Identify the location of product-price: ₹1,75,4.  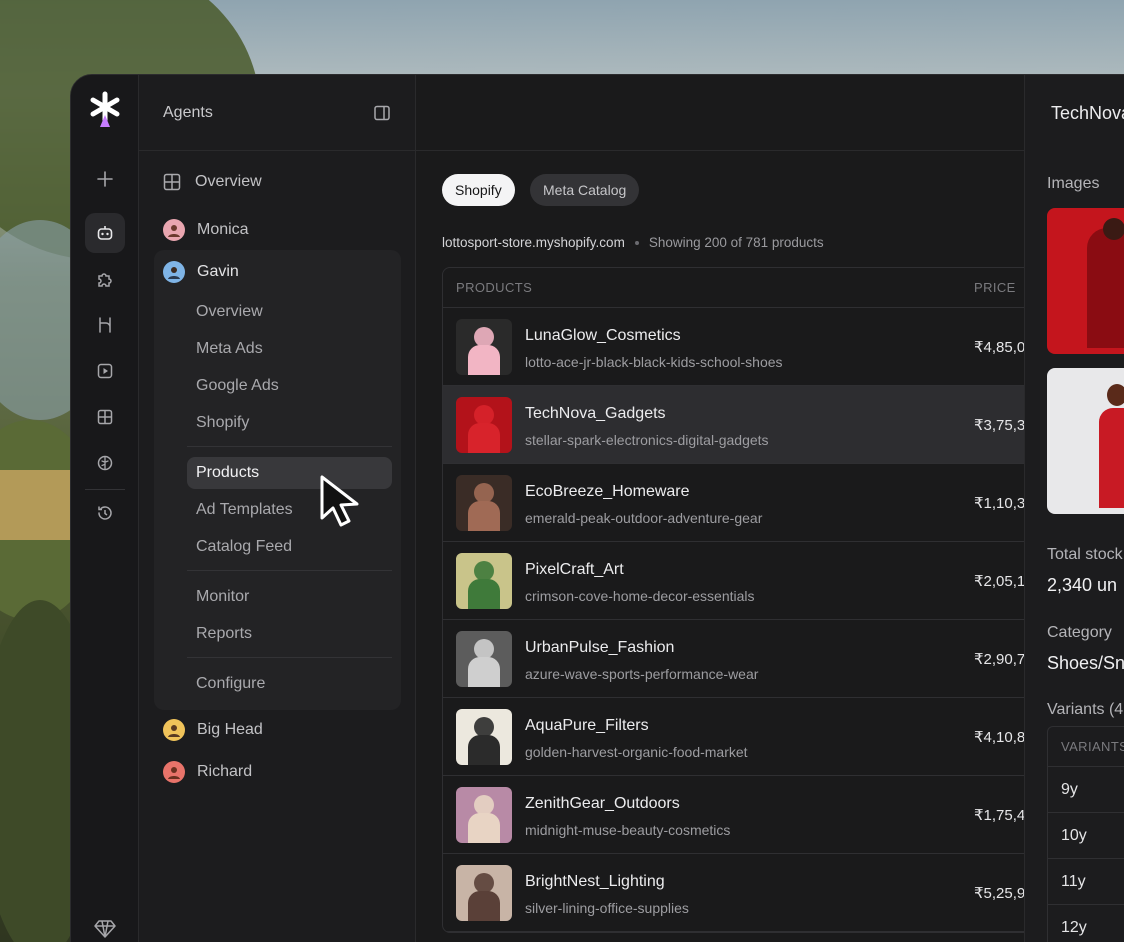
(1000, 815).